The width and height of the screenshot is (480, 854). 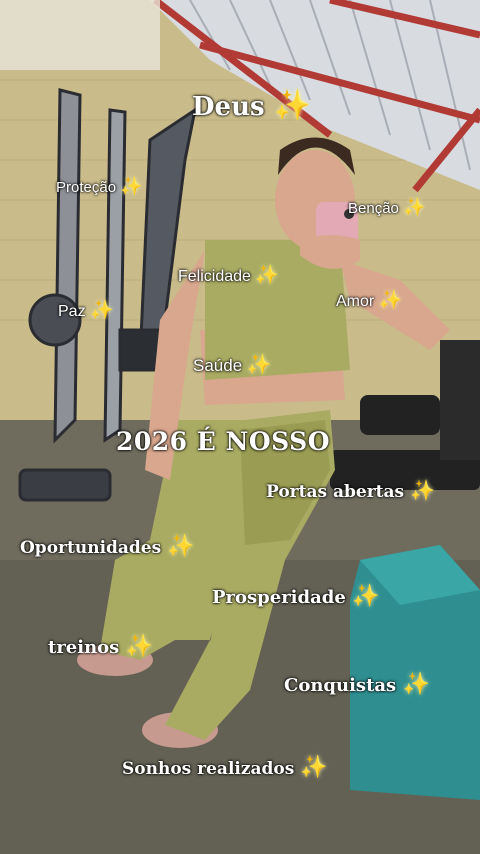 I want to click on text-portas-abertas: Portas abertas ✨, so click(x=350, y=490).